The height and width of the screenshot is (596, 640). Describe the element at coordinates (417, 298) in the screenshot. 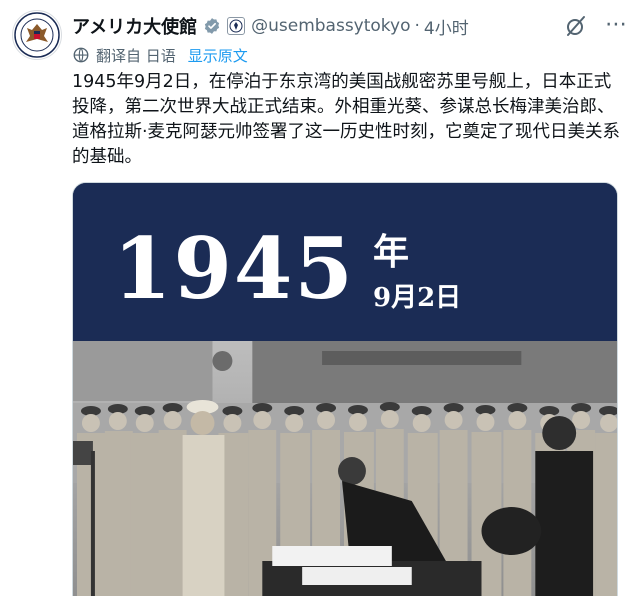

I see `banner-date: 9月2日` at that location.